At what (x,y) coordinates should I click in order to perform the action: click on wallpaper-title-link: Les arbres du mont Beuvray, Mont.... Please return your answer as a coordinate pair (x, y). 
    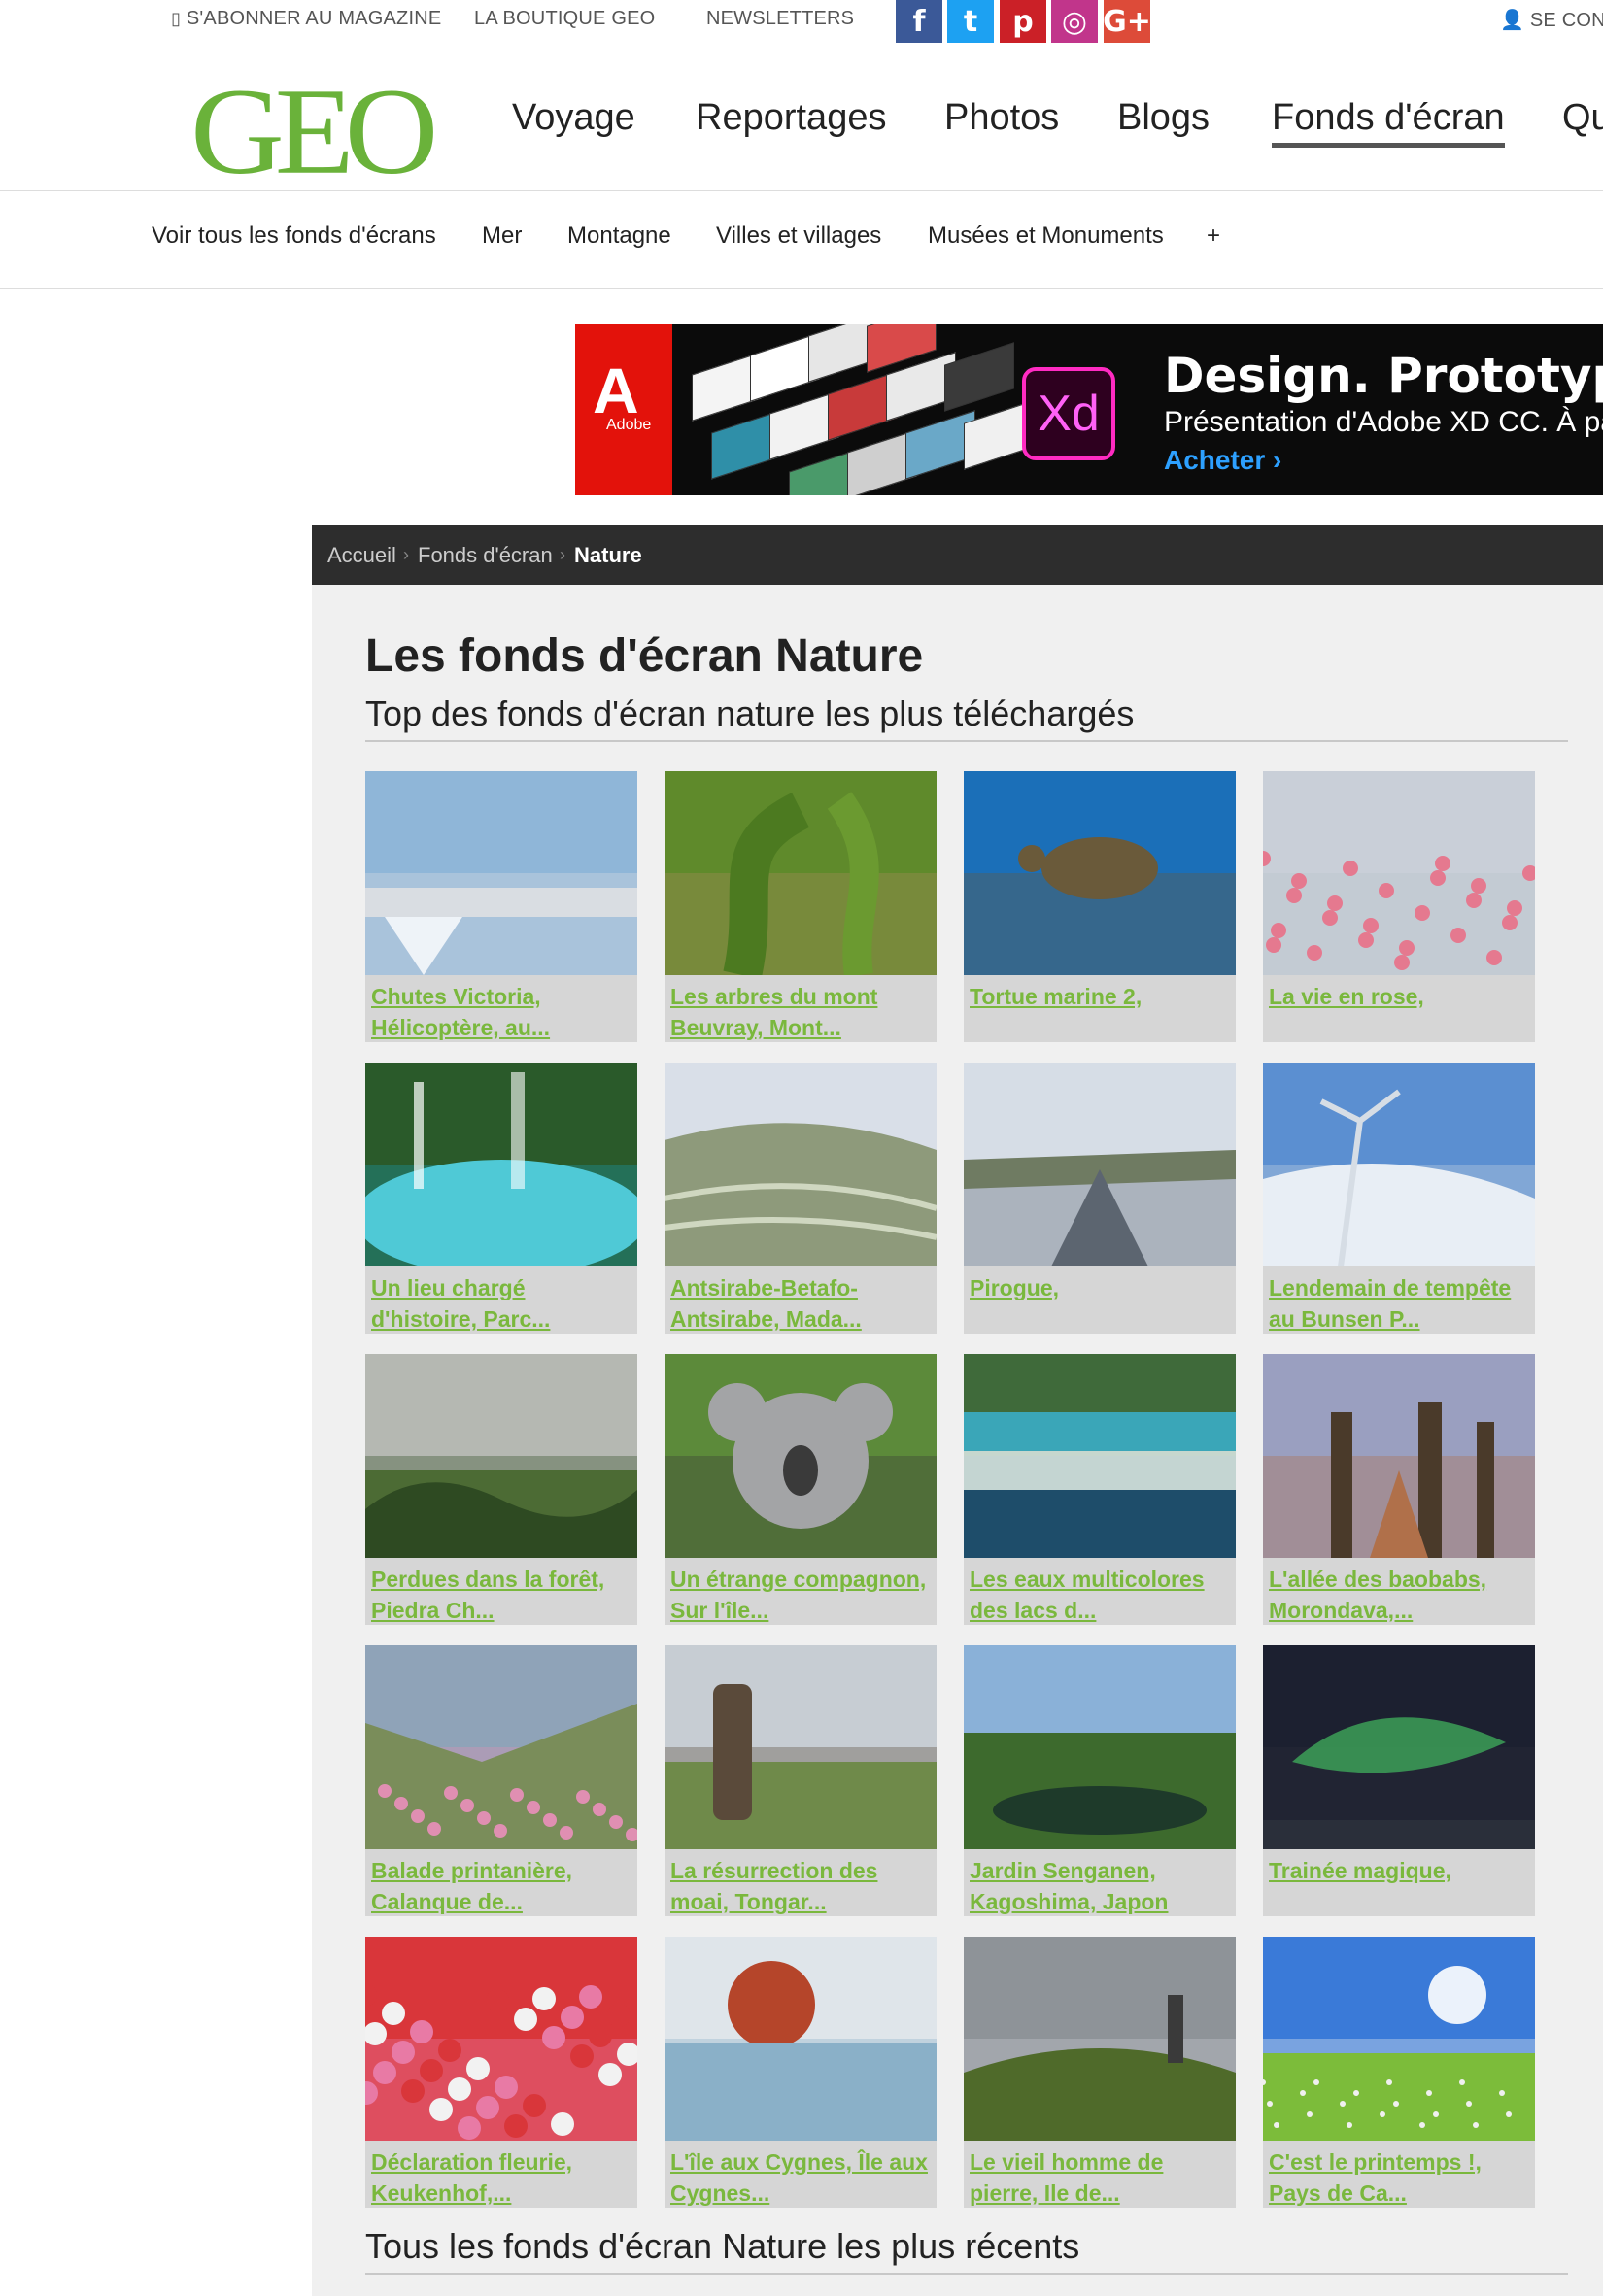
    Looking at the image, I should click on (800, 1012).